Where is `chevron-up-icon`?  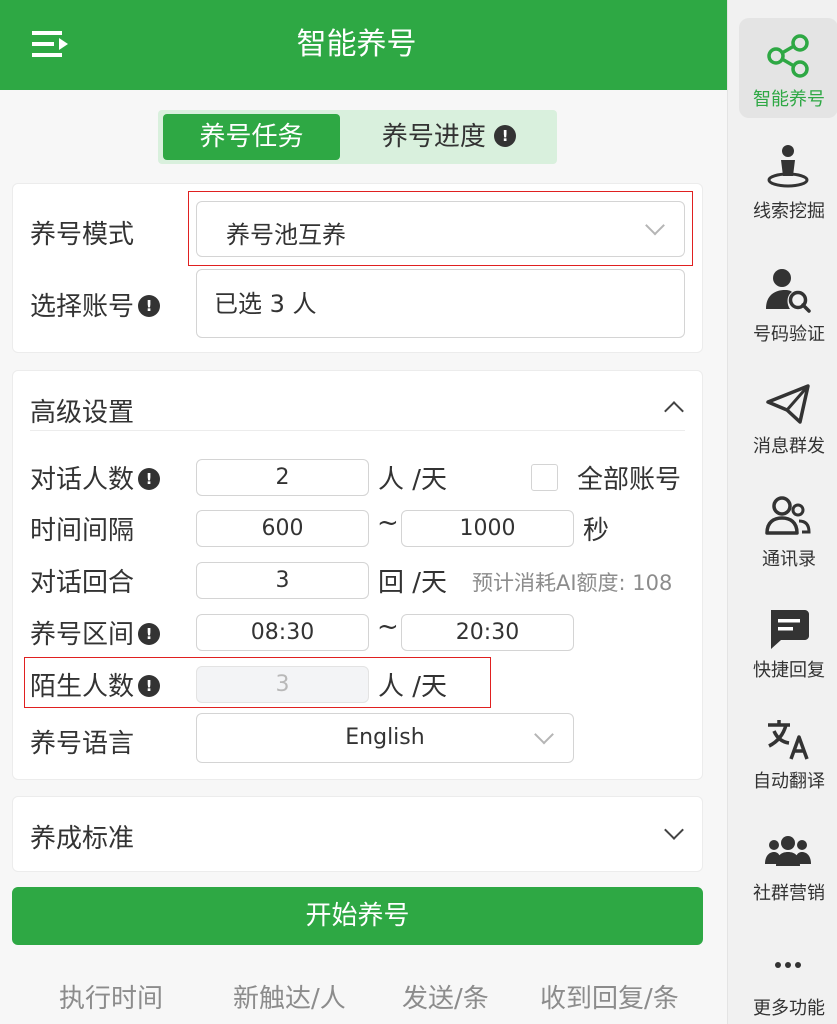 chevron-up-icon is located at coordinates (674, 411).